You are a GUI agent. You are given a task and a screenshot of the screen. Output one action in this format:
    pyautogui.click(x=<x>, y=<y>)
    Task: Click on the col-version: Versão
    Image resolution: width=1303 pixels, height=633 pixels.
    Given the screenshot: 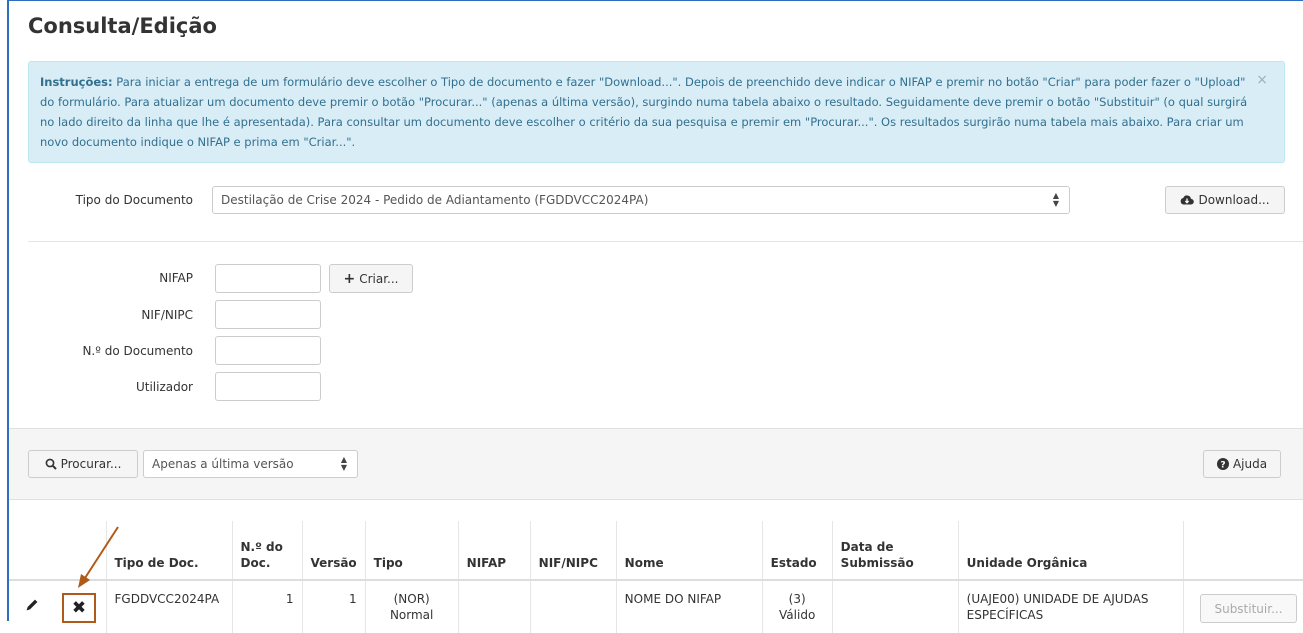 What is the action you would take?
    pyautogui.click(x=333, y=551)
    